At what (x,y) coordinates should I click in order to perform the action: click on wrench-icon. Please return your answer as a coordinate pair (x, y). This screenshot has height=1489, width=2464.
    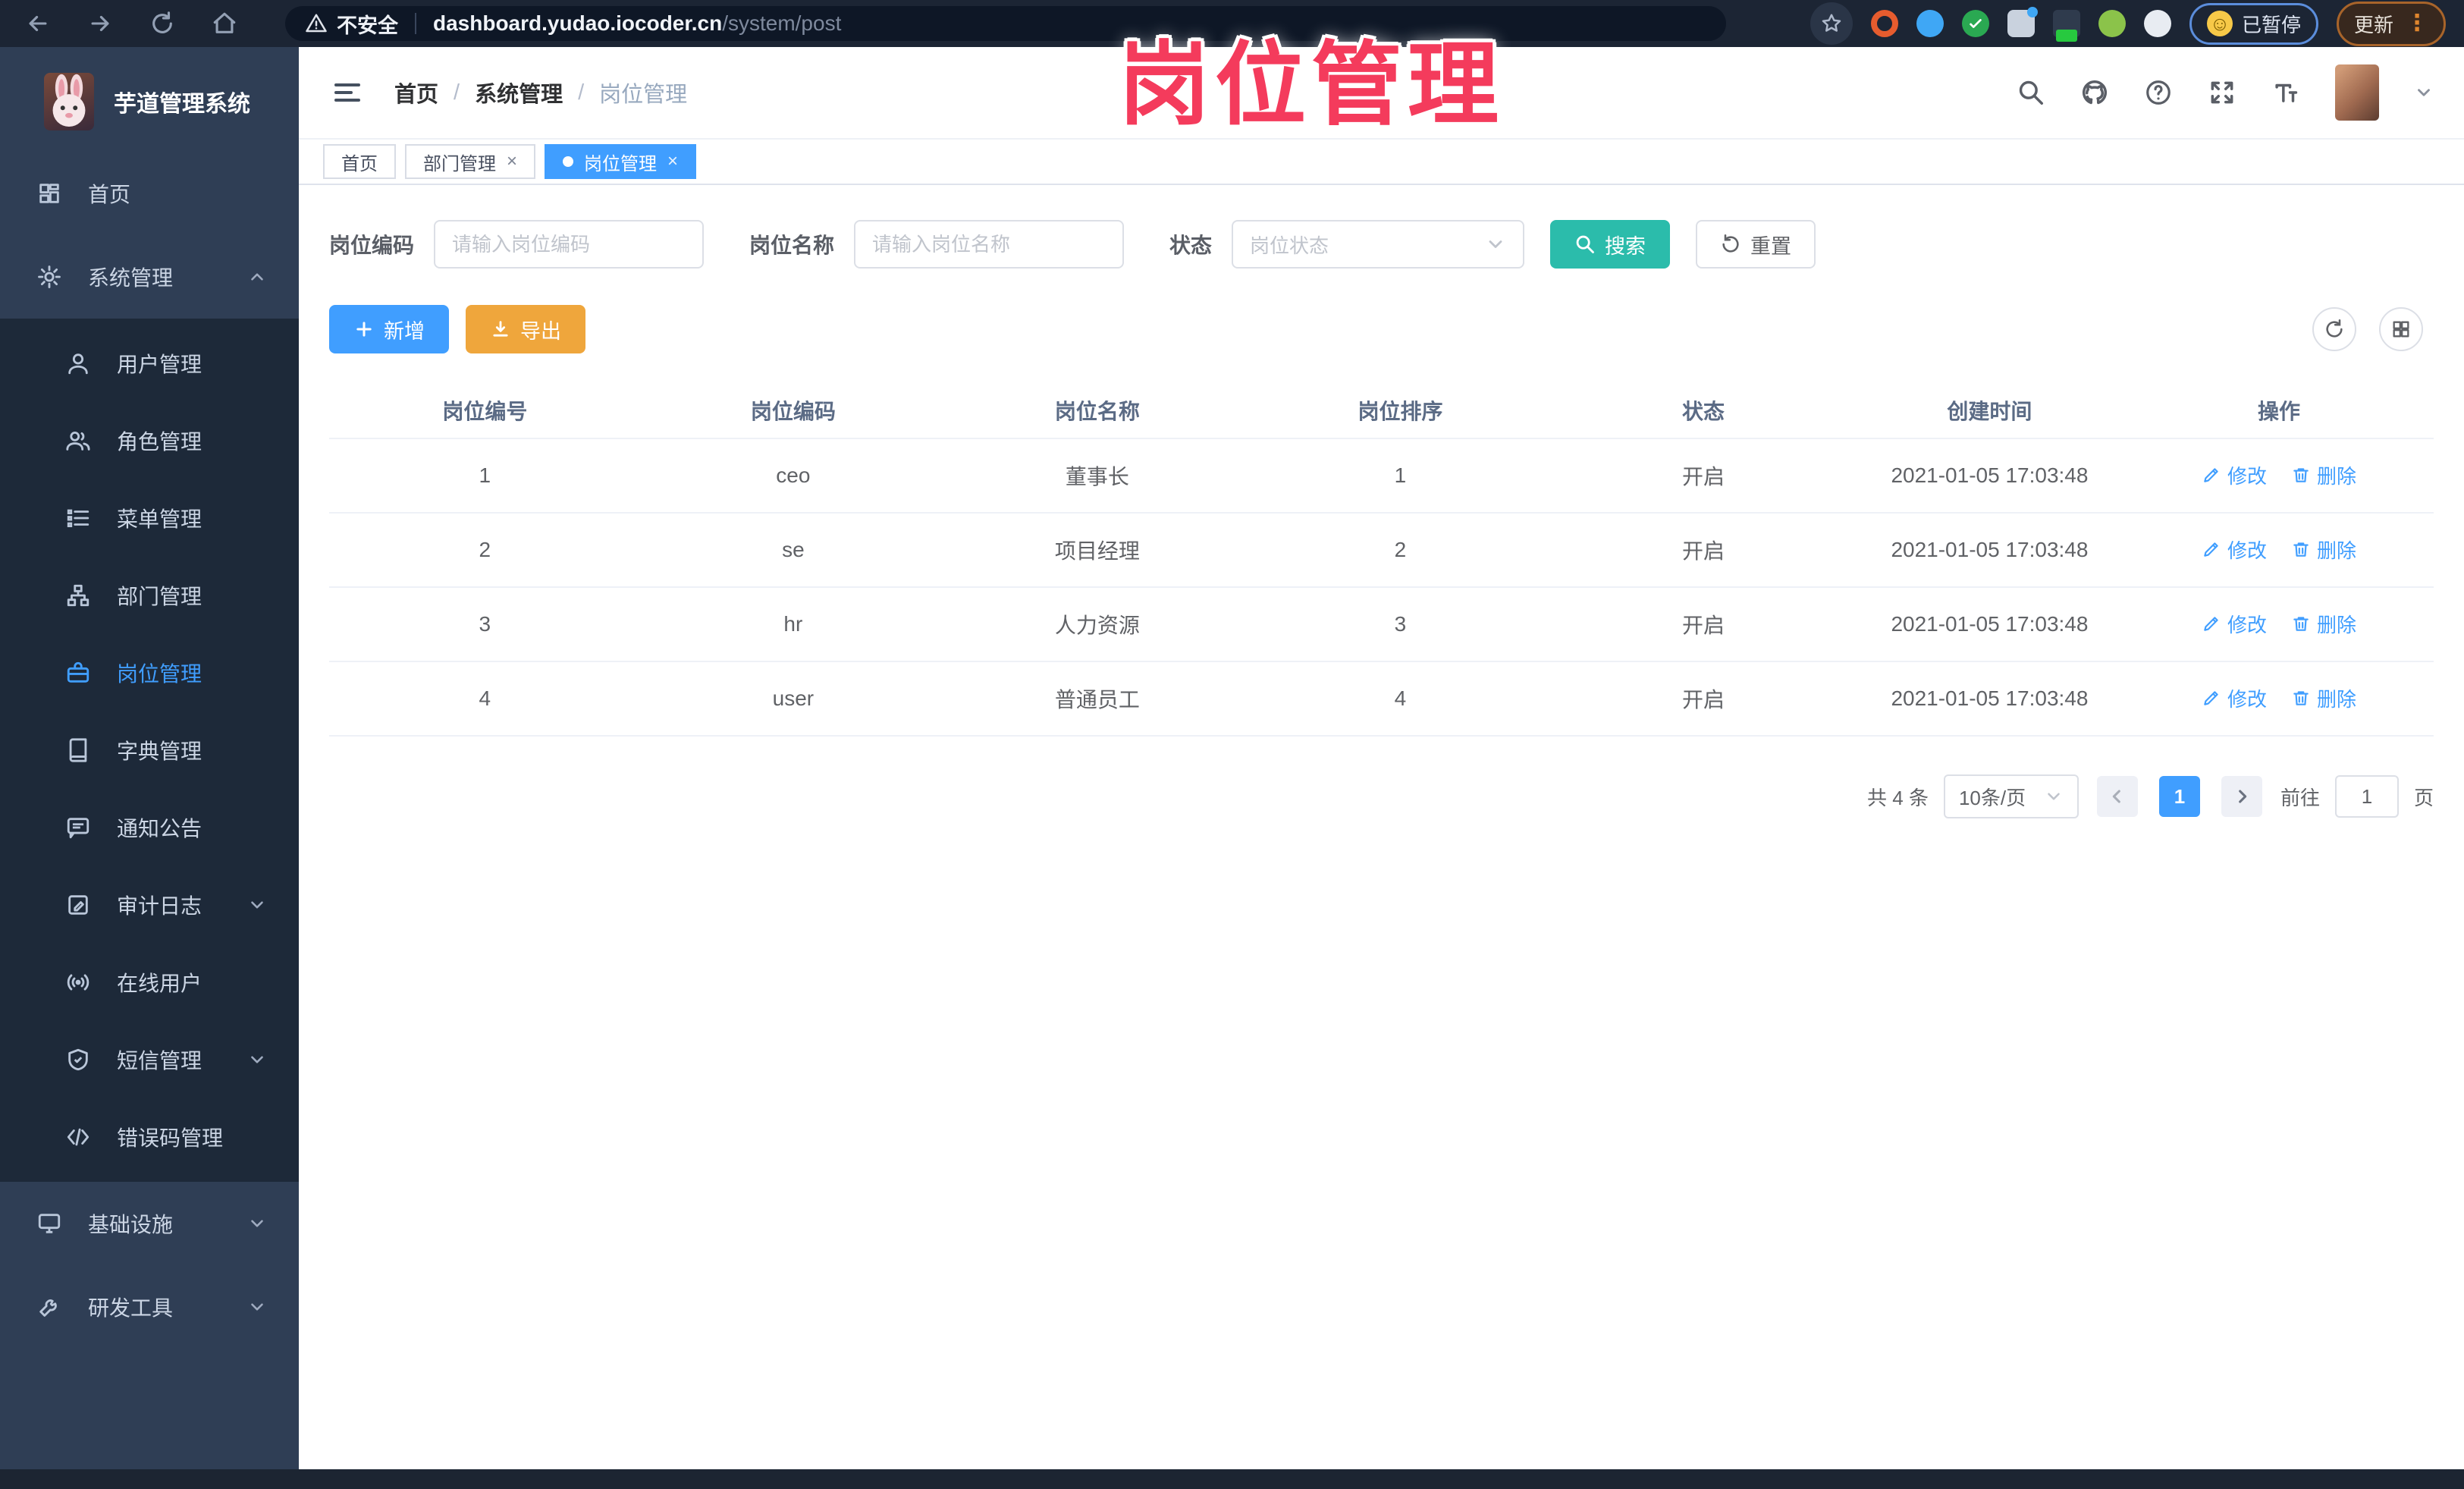
    Looking at the image, I should click on (49, 1307).